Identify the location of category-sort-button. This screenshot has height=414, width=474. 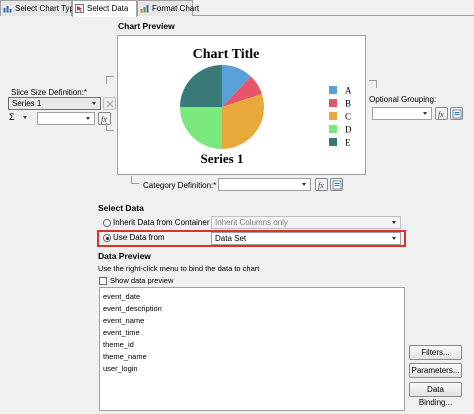
(336, 184).